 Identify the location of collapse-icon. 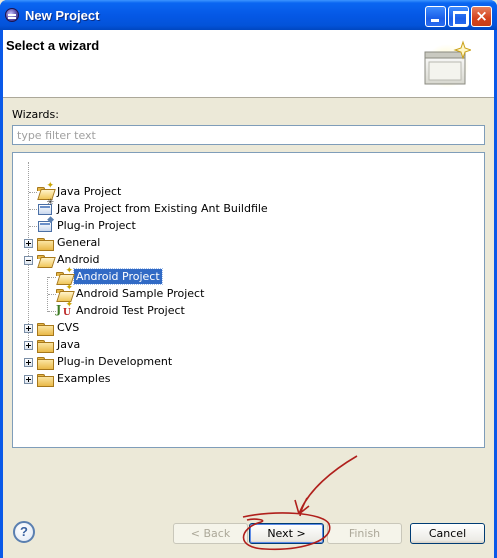
(28, 260).